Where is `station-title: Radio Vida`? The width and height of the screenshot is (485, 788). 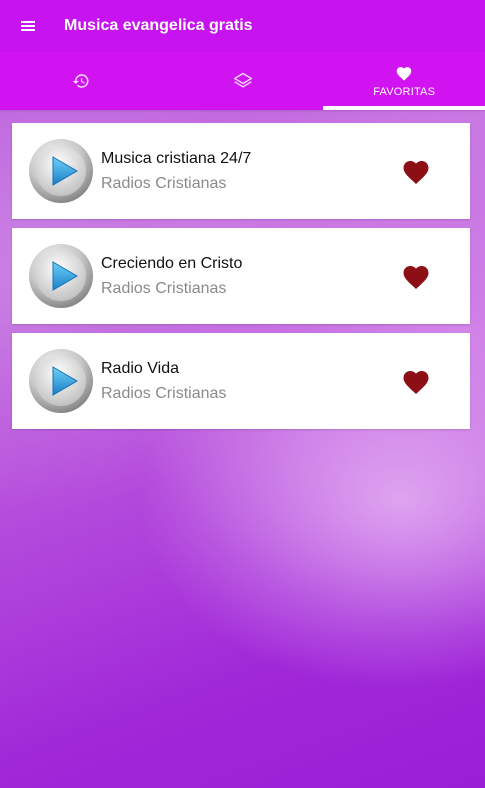
station-title: Radio Vida is located at coordinates (140, 368).